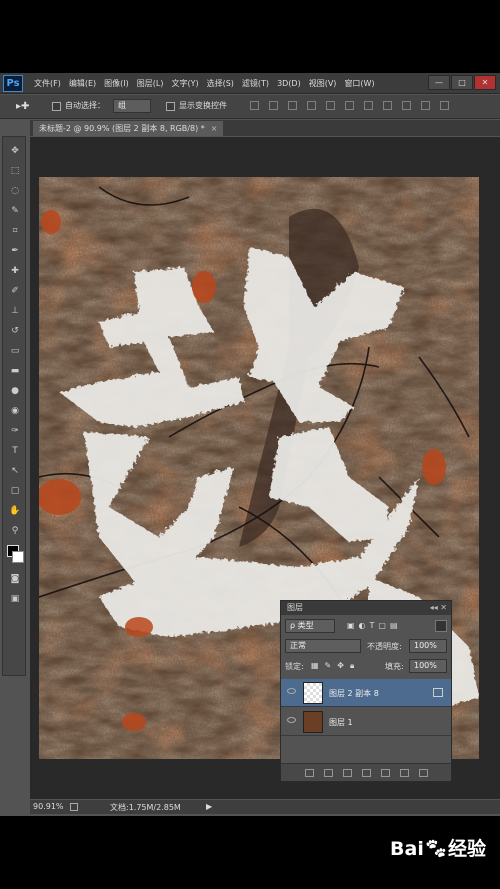 The height and width of the screenshot is (889, 500). What do you see at coordinates (15, 431) in the screenshot?
I see `pen-tool-icon: ✑` at bounding box center [15, 431].